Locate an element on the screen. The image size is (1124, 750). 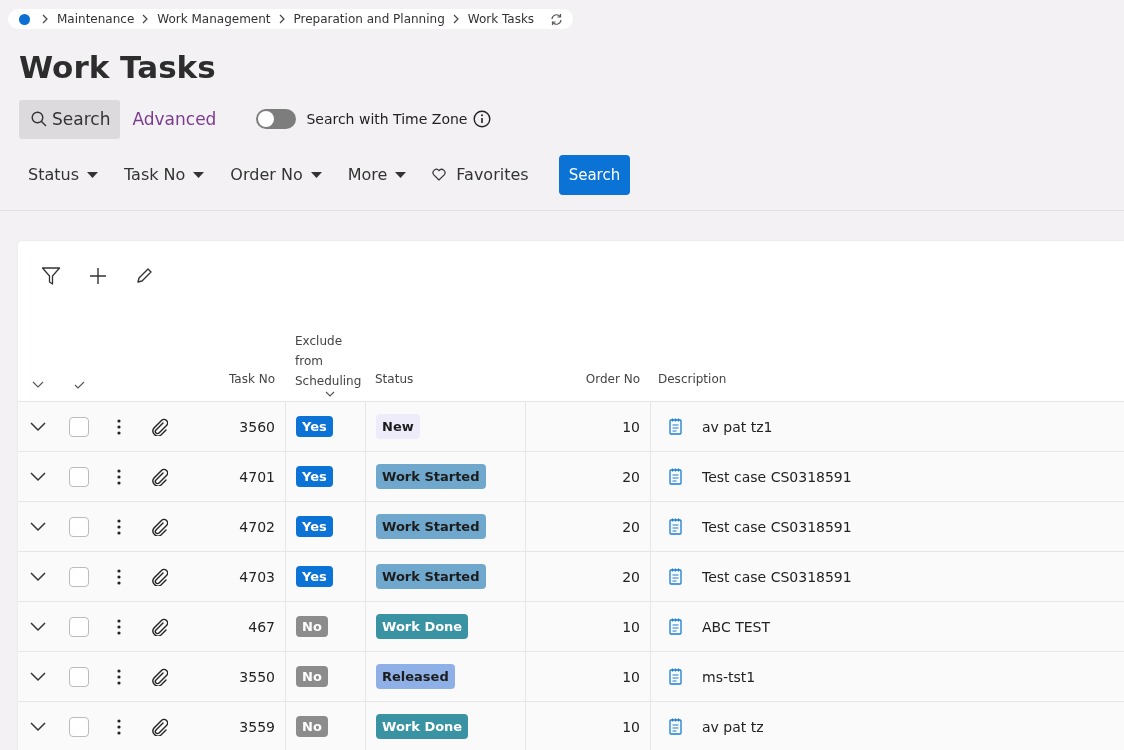
sort-icon is located at coordinates (330, 394).